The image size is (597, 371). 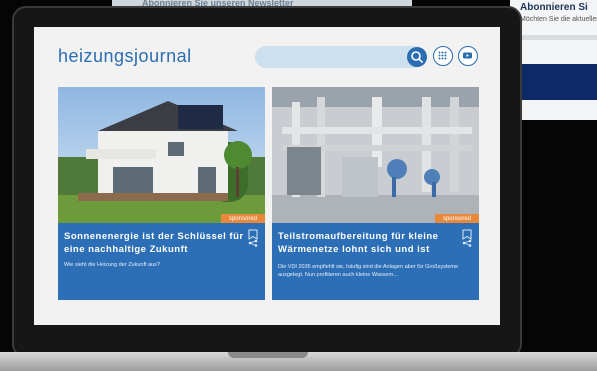 What do you see at coordinates (112, 265) in the screenshot?
I see `article-teaser: Wie sieht die Heizung der Zukunft aus?` at bounding box center [112, 265].